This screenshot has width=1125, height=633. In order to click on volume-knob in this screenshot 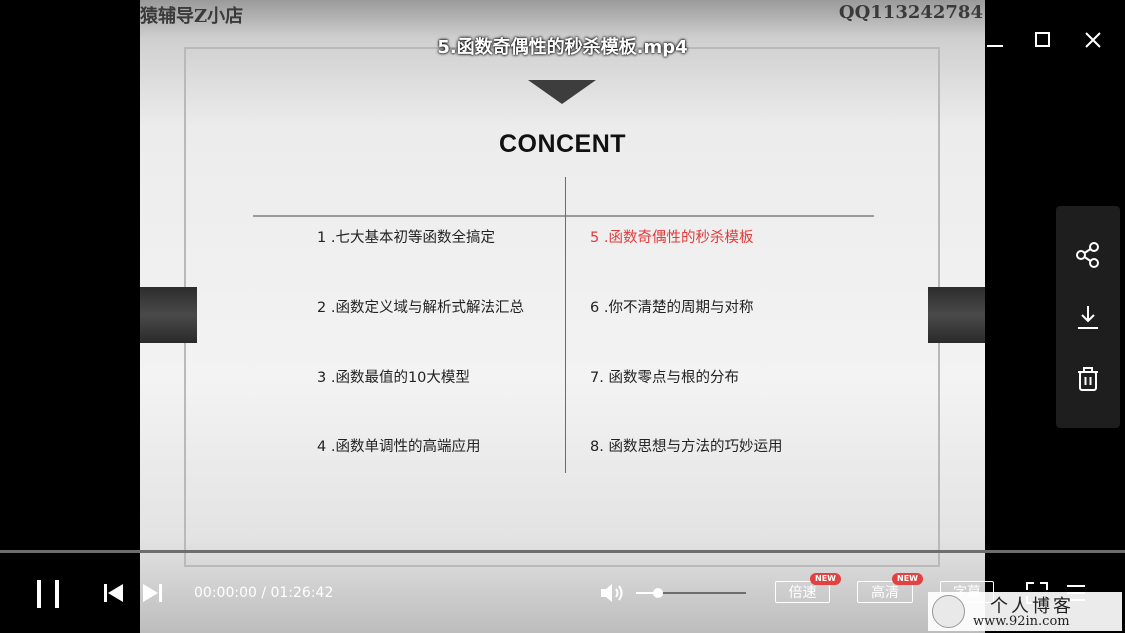, I will do `click(658, 593)`.